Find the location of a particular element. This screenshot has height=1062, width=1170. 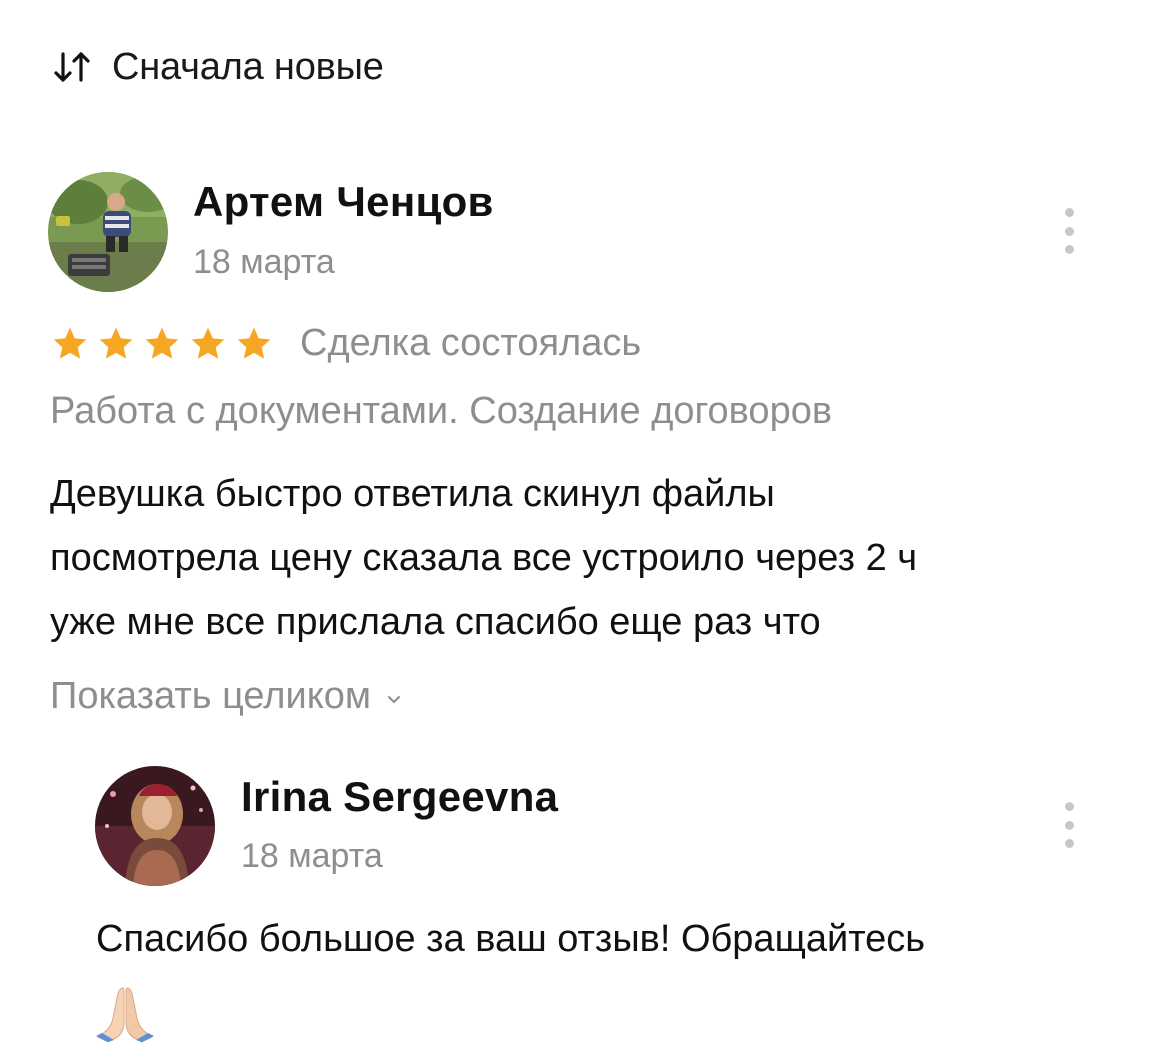

reply-menu-button is located at coordinates (1069, 825).